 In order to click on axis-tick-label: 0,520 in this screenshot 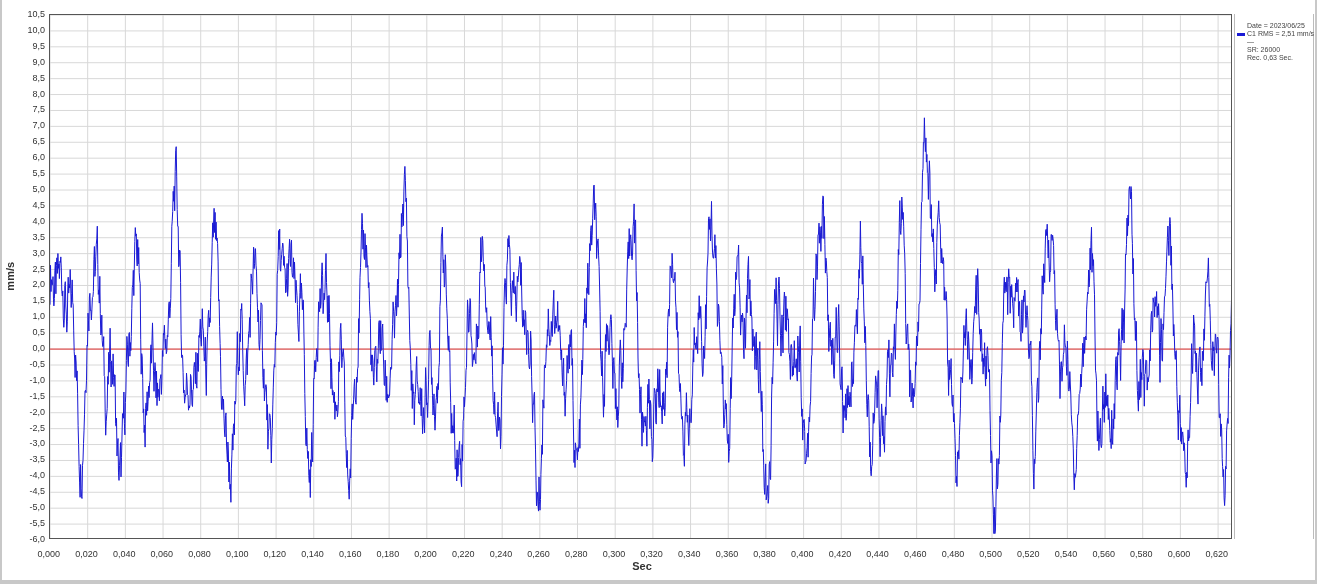, I will do `click(1028, 554)`.